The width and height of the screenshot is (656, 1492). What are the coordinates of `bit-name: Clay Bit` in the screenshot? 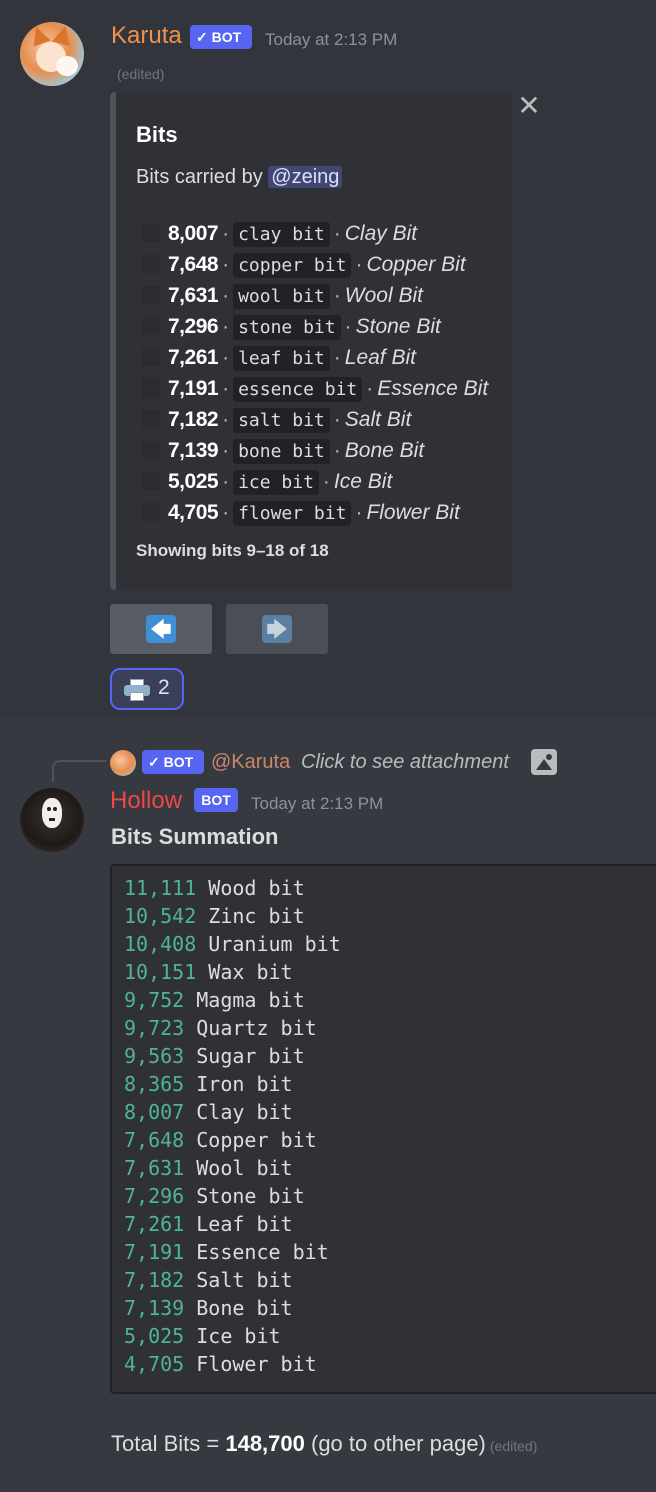 It's located at (381, 233).